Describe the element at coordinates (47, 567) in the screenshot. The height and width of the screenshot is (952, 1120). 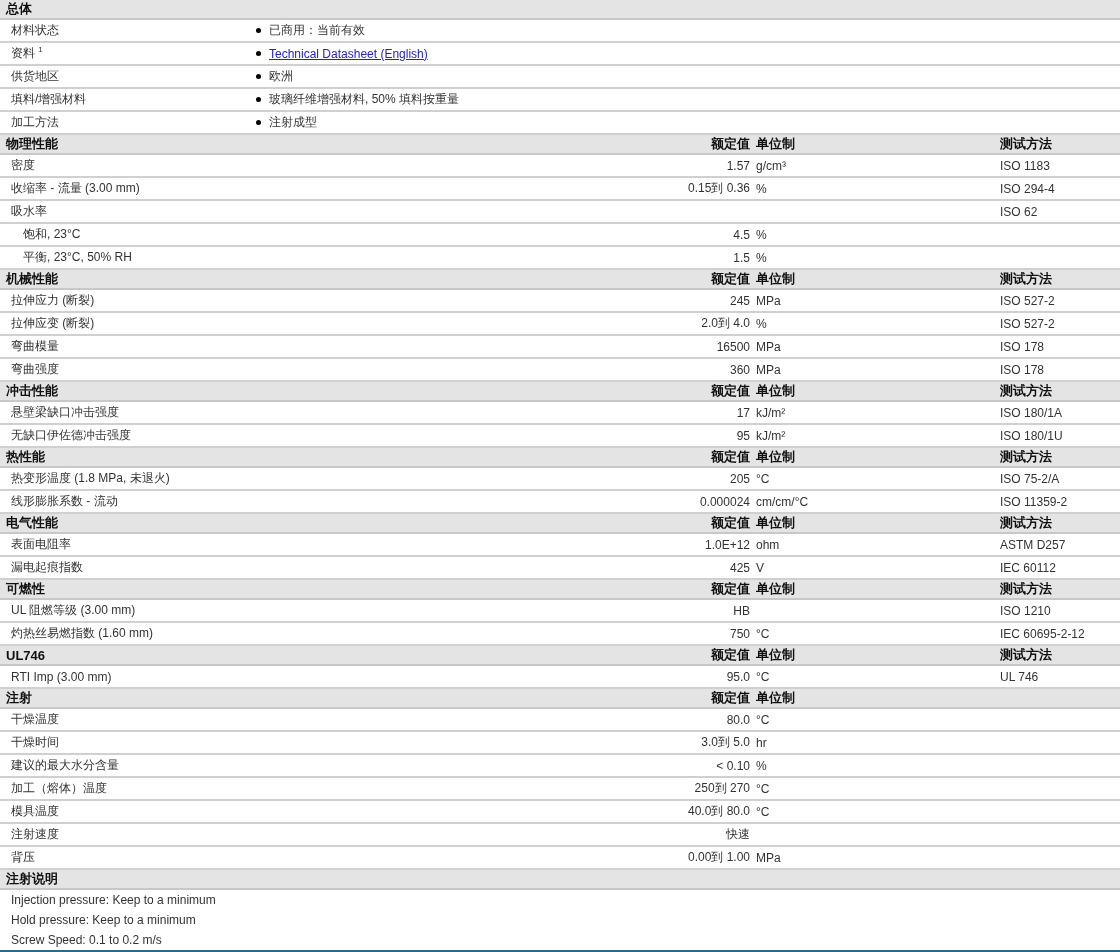
I see `property-label: 漏电起痕指数` at that location.